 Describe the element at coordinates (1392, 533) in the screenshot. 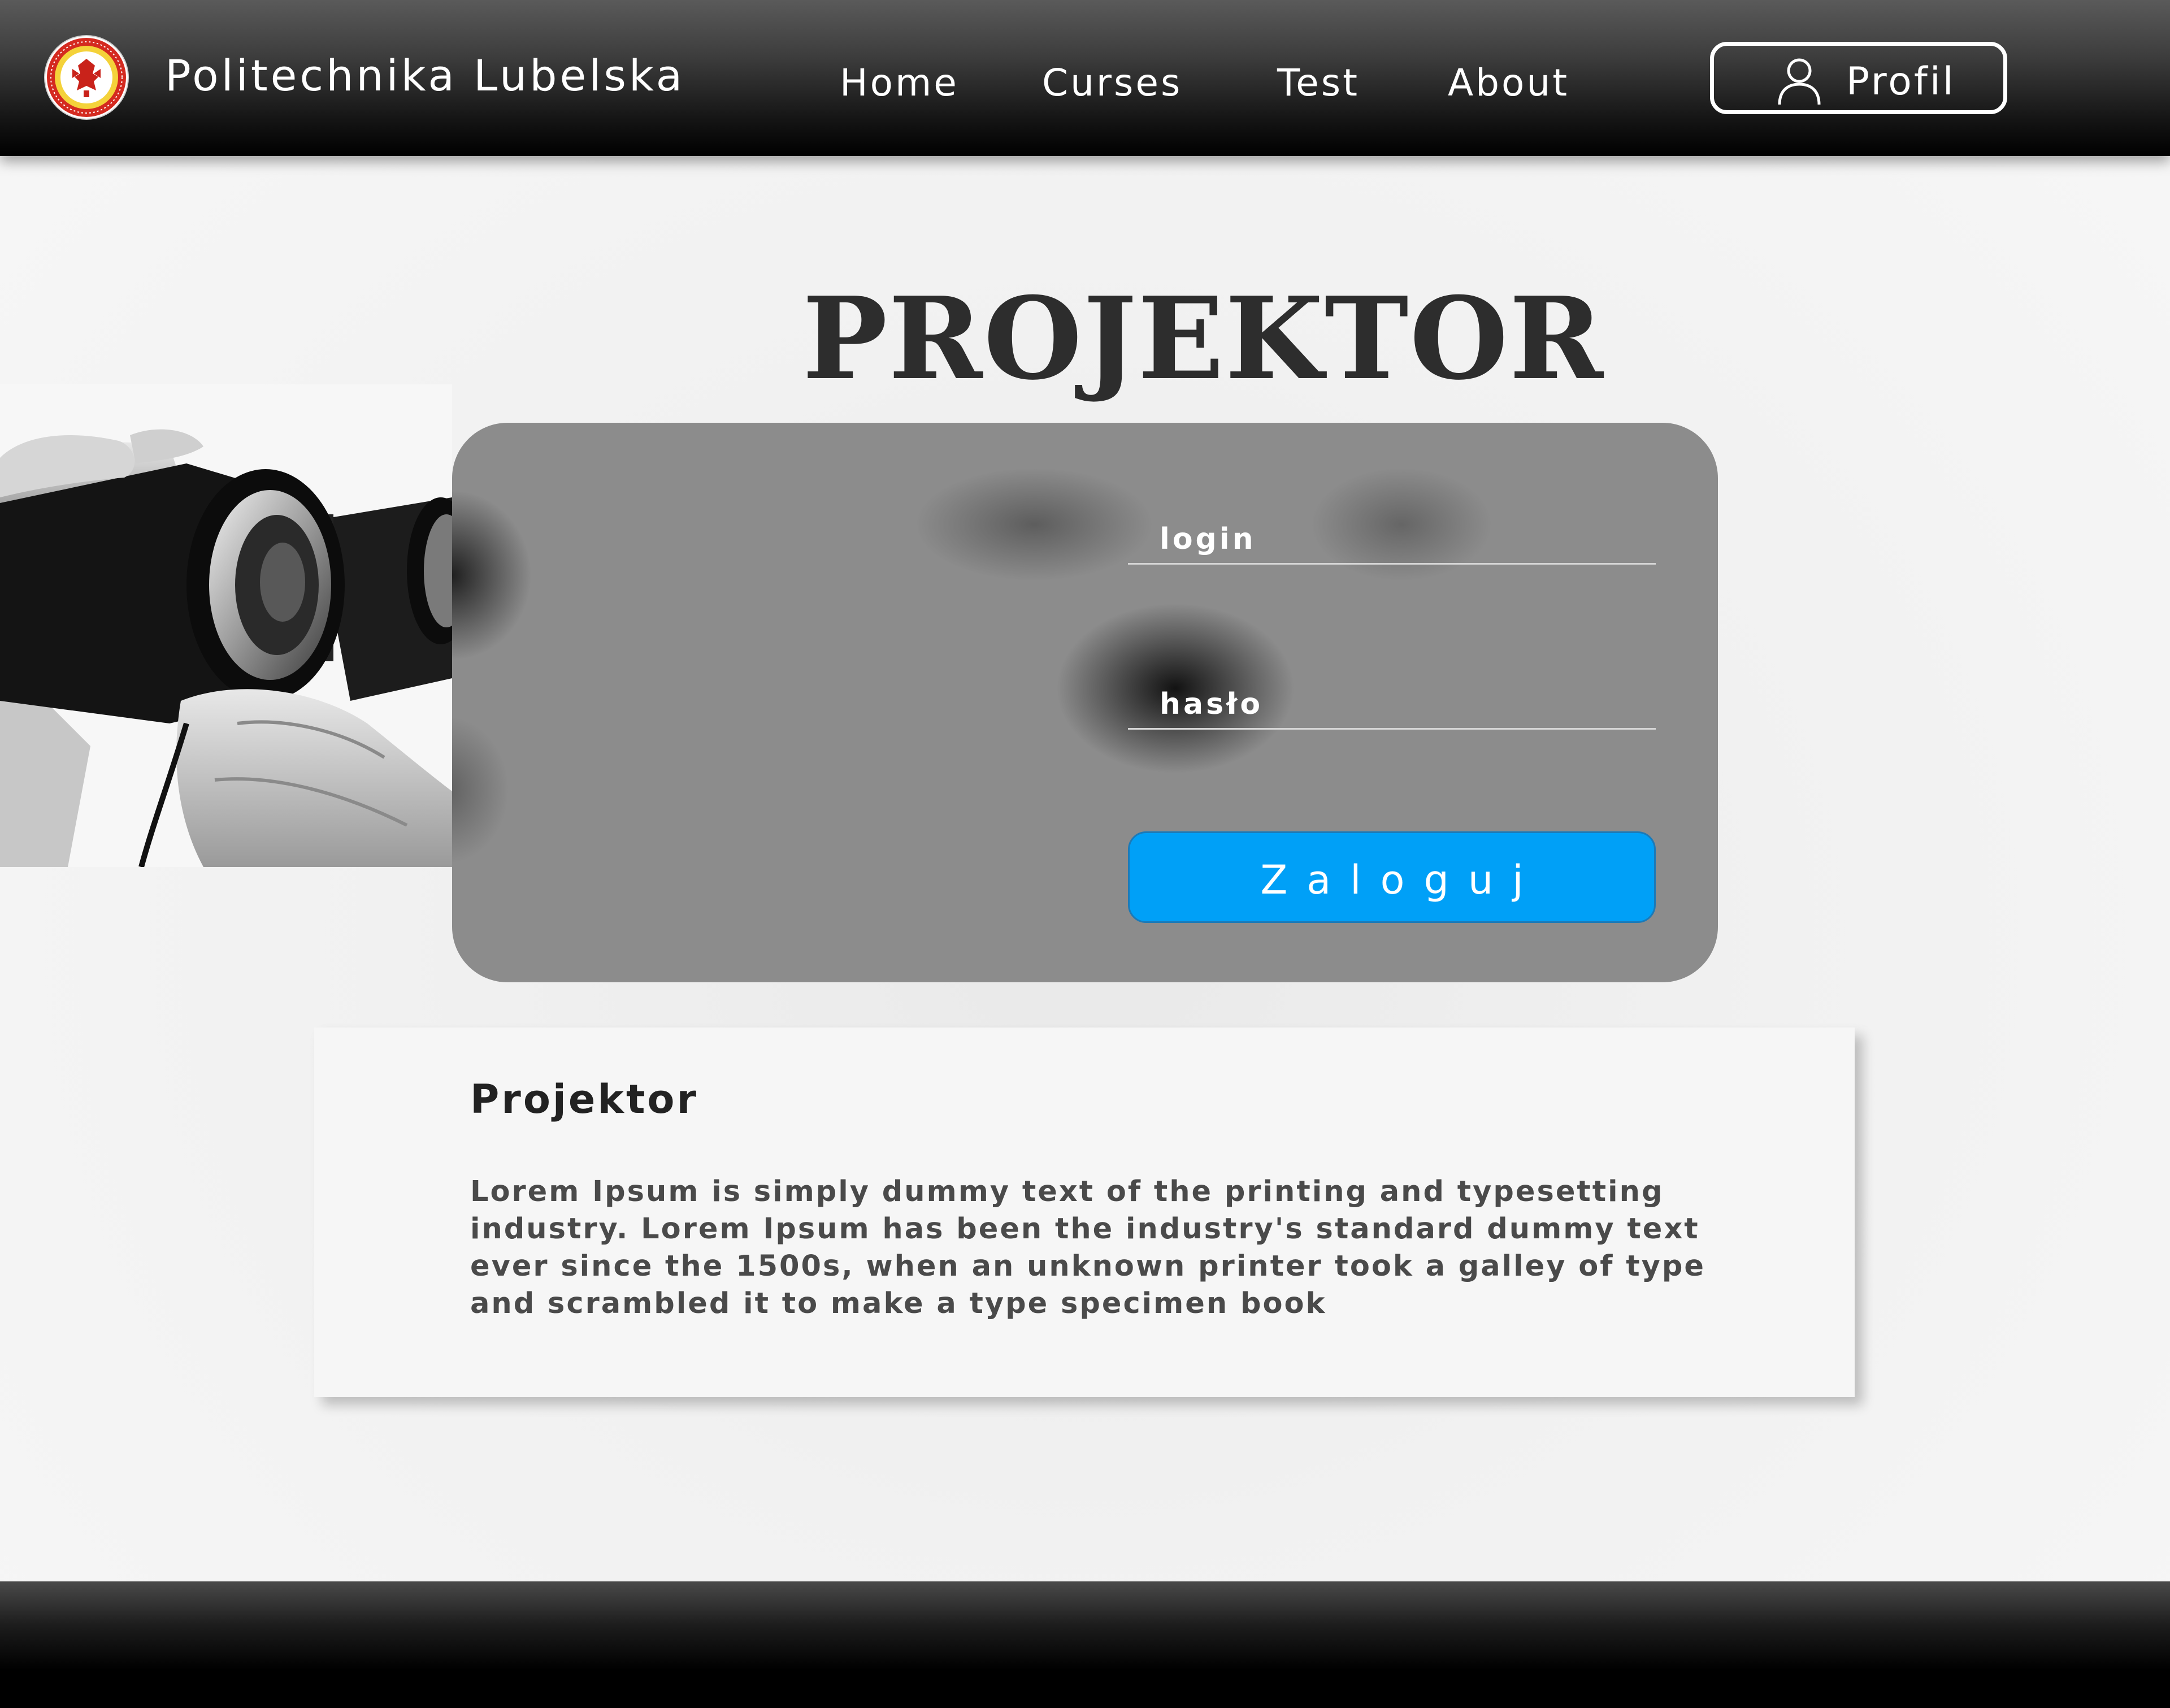

I see `login-field: login` at that location.